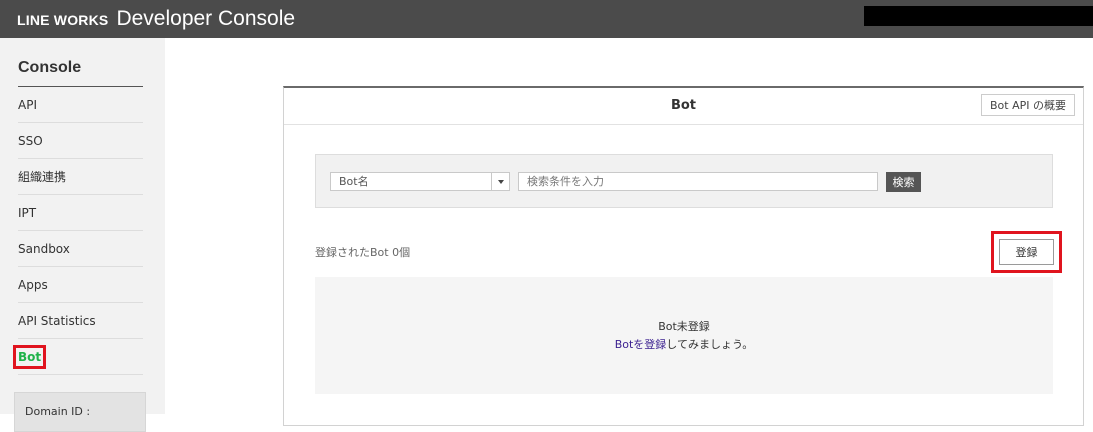  I want to click on domain-id-label: Domain ID :, so click(58, 411).